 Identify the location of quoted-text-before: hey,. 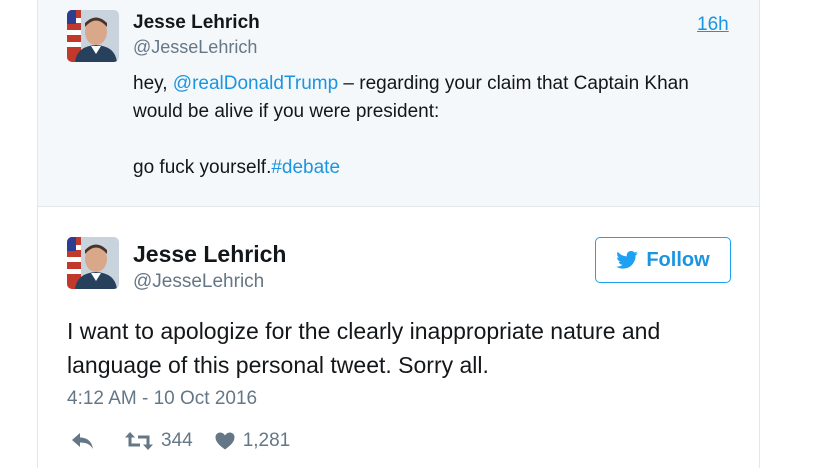
(153, 83).